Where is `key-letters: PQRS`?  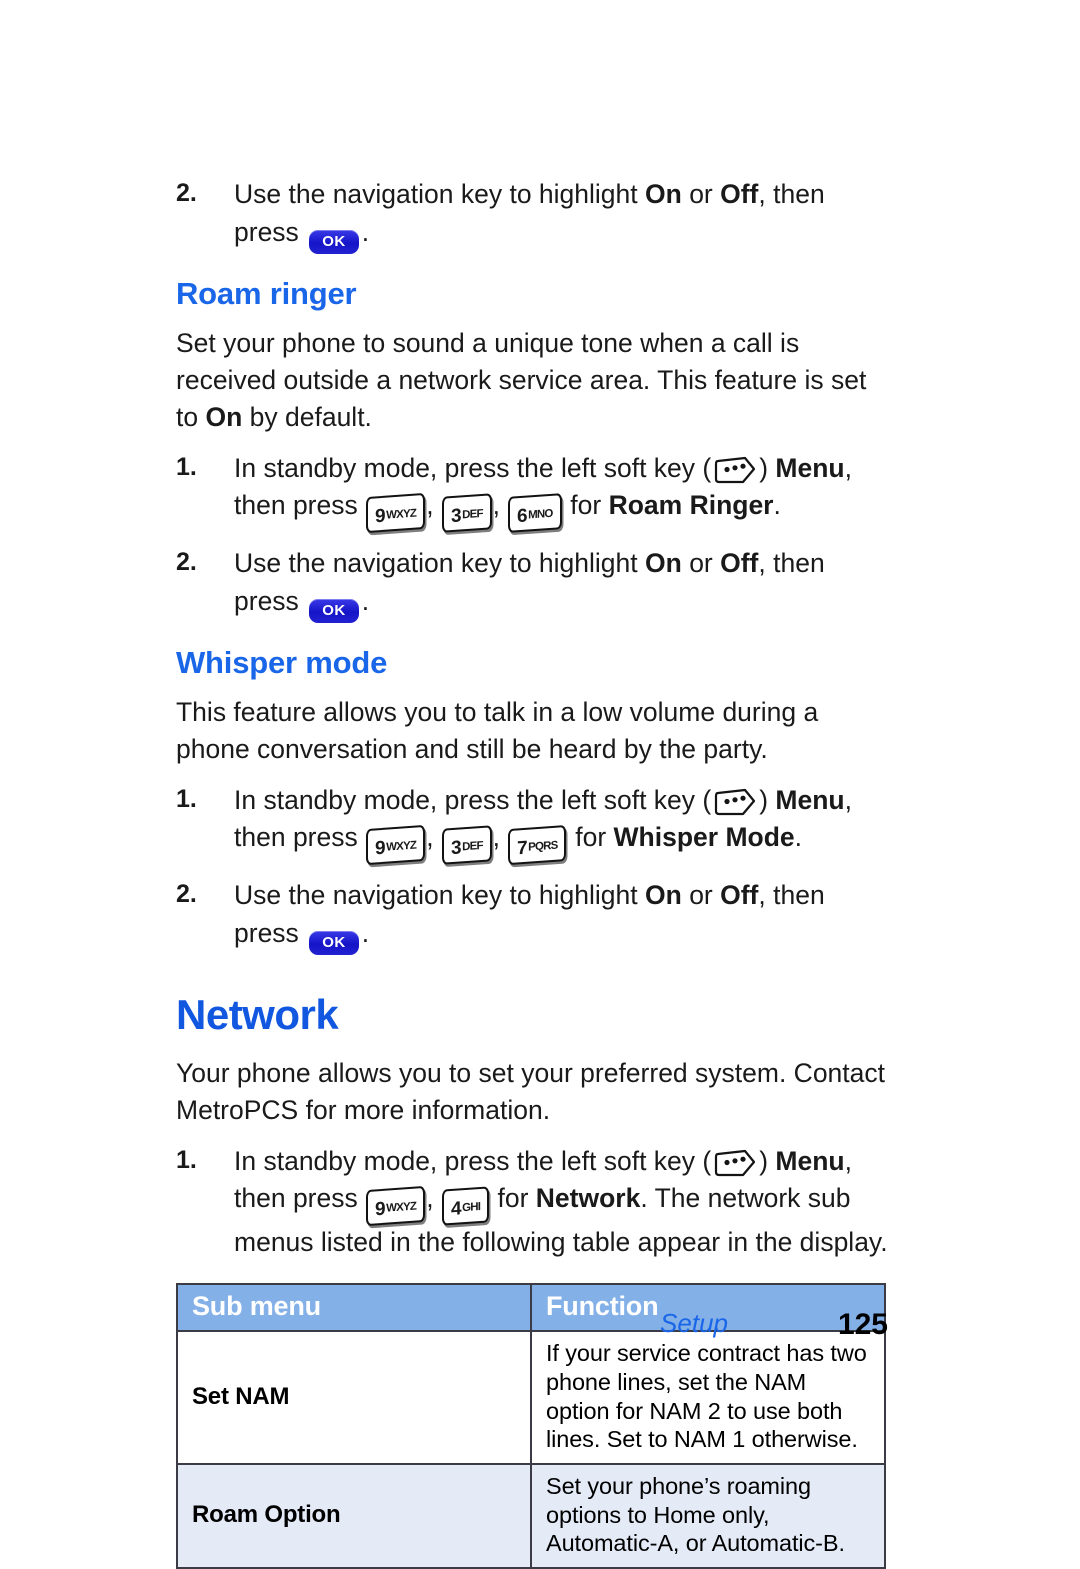
key-letters: PQRS is located at coordinates (543, 847).